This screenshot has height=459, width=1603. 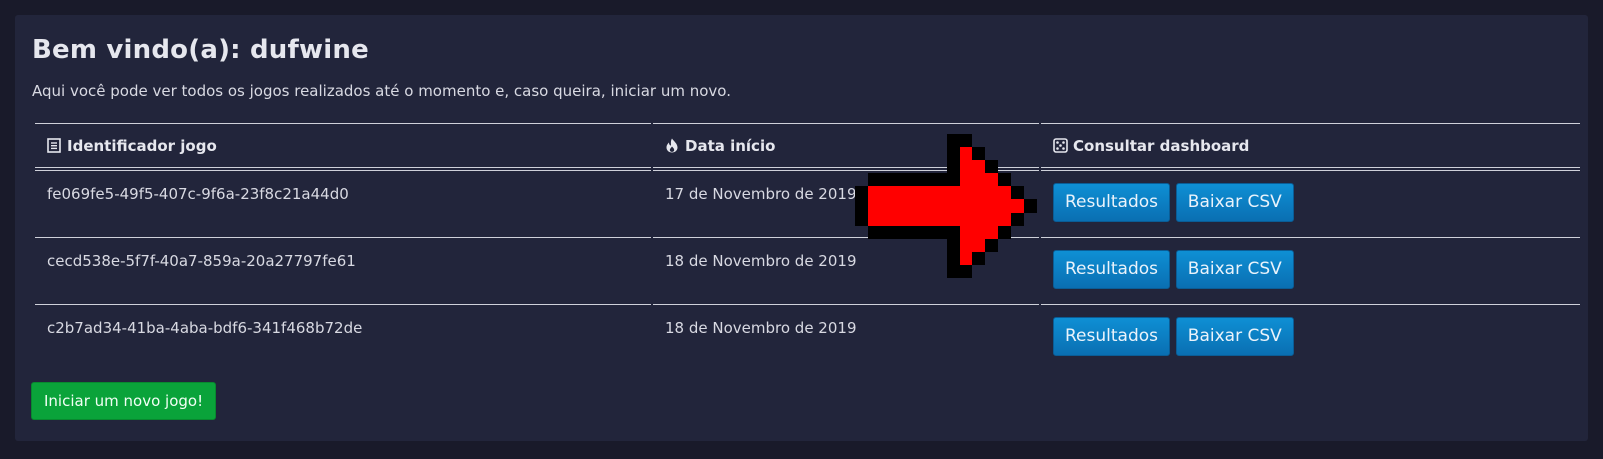 I want to click on game-id-cell: cecd538e-5f7f-40a7-859a-20a27797fe61, so click(x=343, y=271).